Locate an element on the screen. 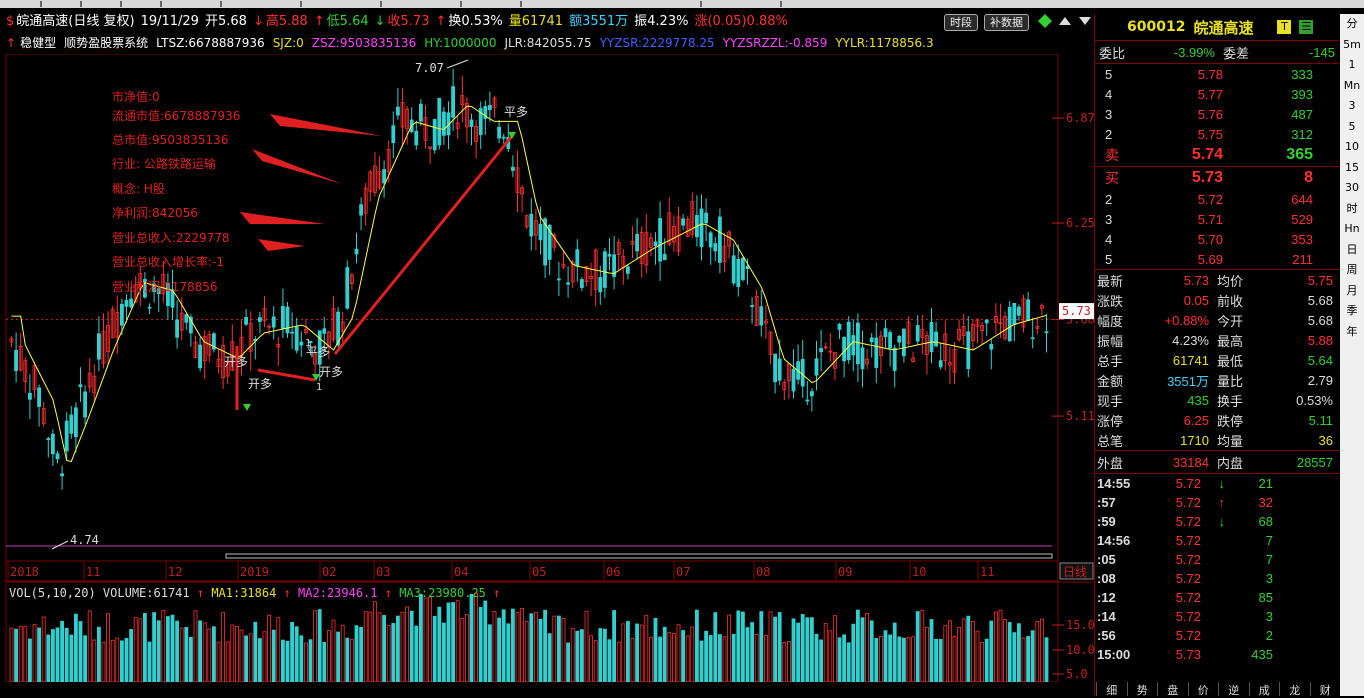 The width and height of the screenshot is (1364, 698). signal-count: 1 is located at coordinates (308, 343).